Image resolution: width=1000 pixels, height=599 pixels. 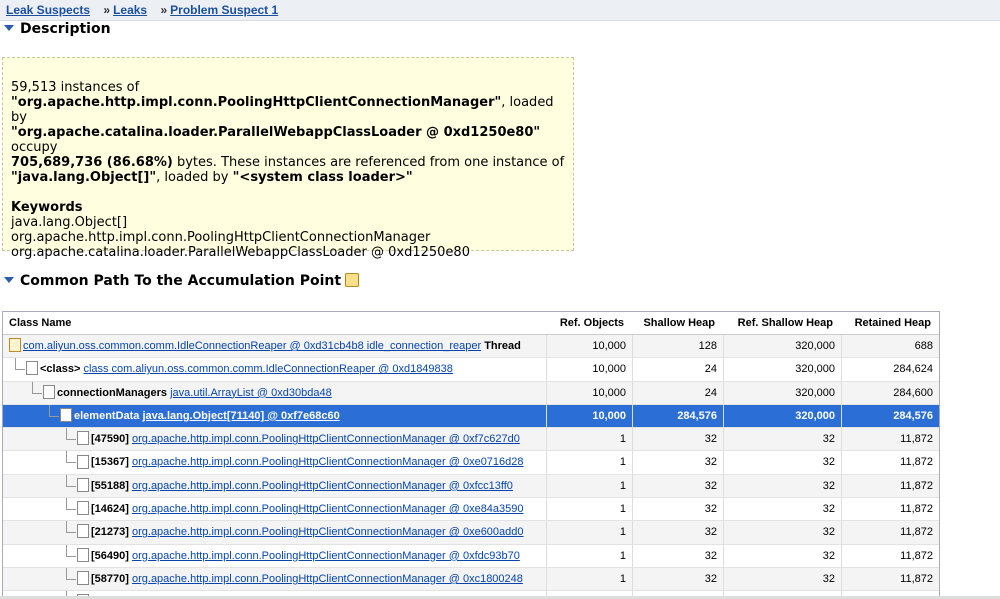 I want to click on column-class-name: Class Name, so click(x=274, y=323).